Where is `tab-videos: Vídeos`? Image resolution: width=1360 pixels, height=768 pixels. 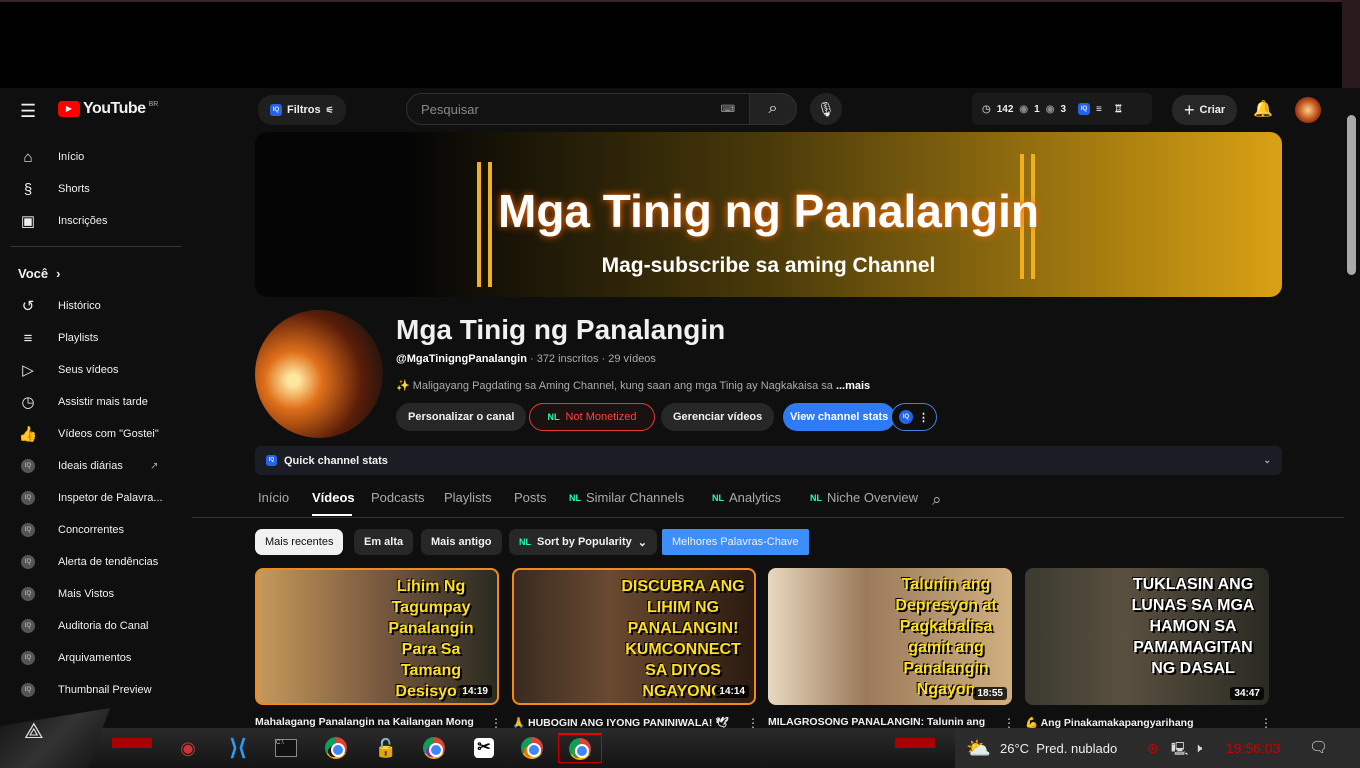
tab-videos: Vídeos is located at coordinates (333, 497).